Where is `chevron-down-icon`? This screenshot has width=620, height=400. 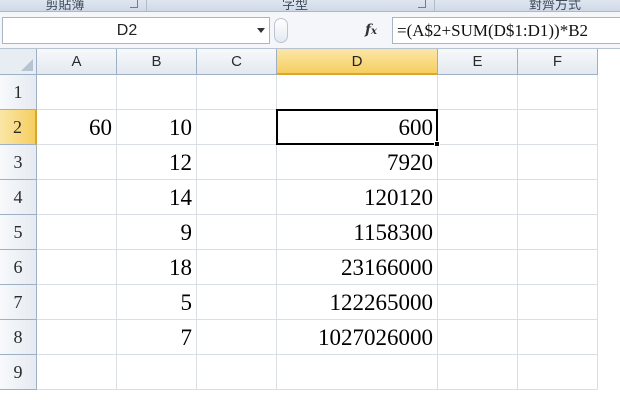 chevron-down-icon is located at coordinates (261, 30).